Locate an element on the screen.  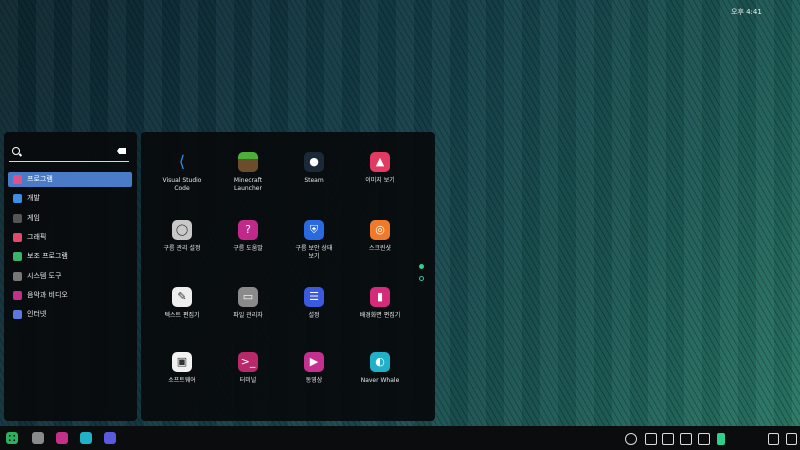
screenshot-icon: ◎ is located at coordinates (380, 230).